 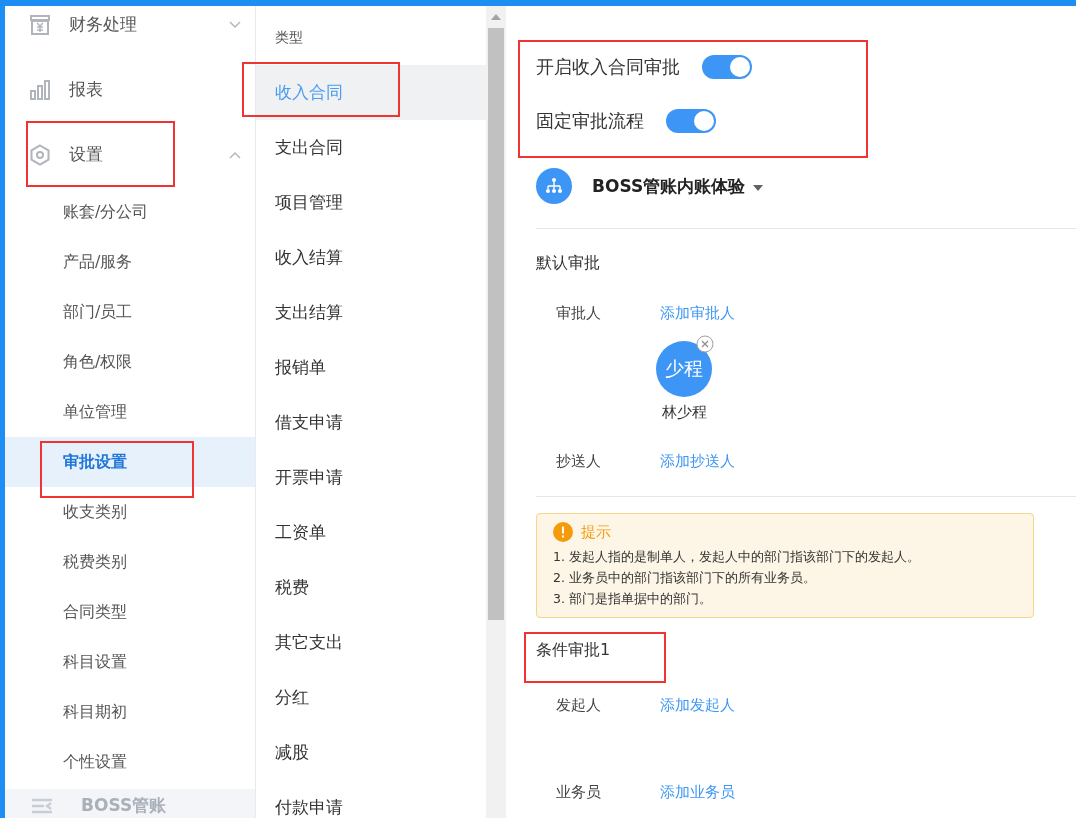 I want to click on type-list-item: 减股, so click(x=371, y=752).